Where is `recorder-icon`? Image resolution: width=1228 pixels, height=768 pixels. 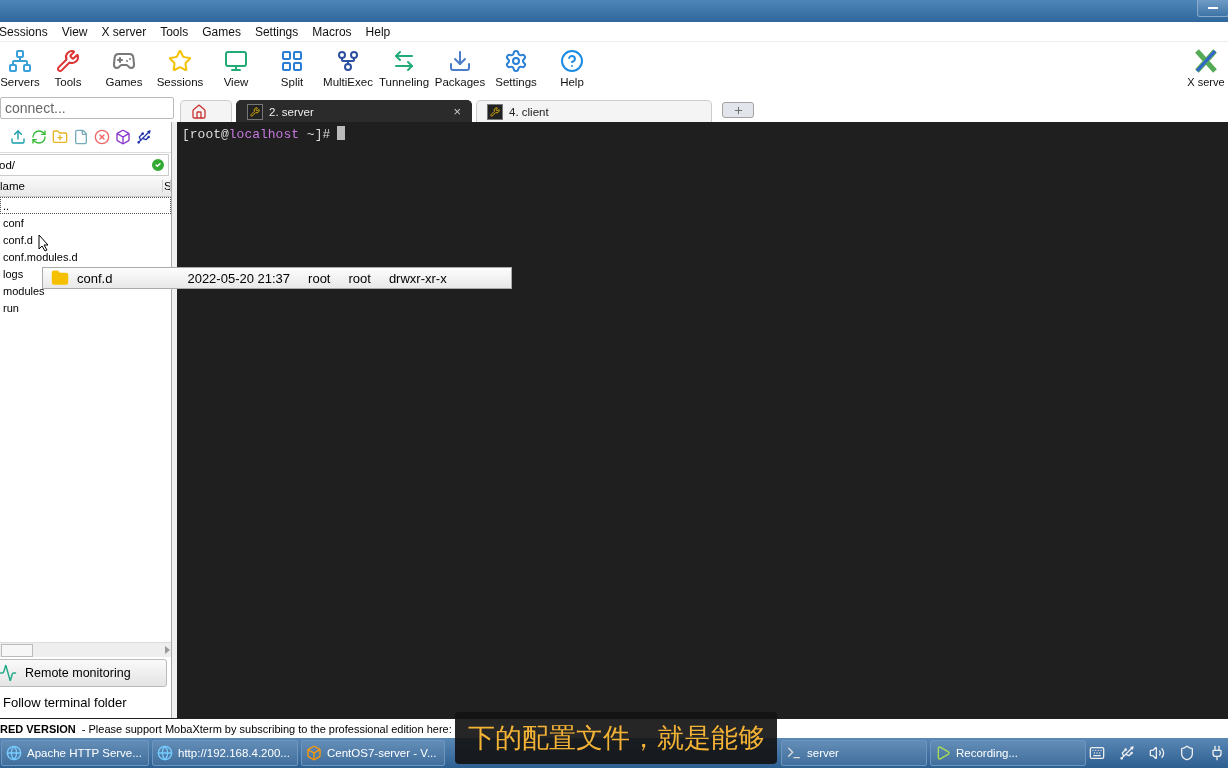
recorder-icon is located at coordinates (943, 753).